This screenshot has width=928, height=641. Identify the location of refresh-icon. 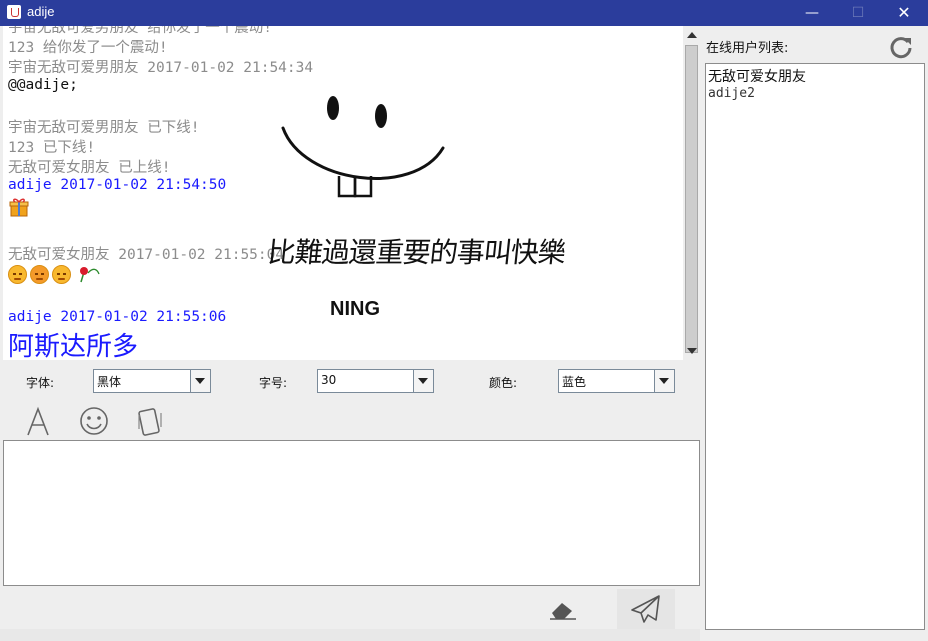
(901, 47).